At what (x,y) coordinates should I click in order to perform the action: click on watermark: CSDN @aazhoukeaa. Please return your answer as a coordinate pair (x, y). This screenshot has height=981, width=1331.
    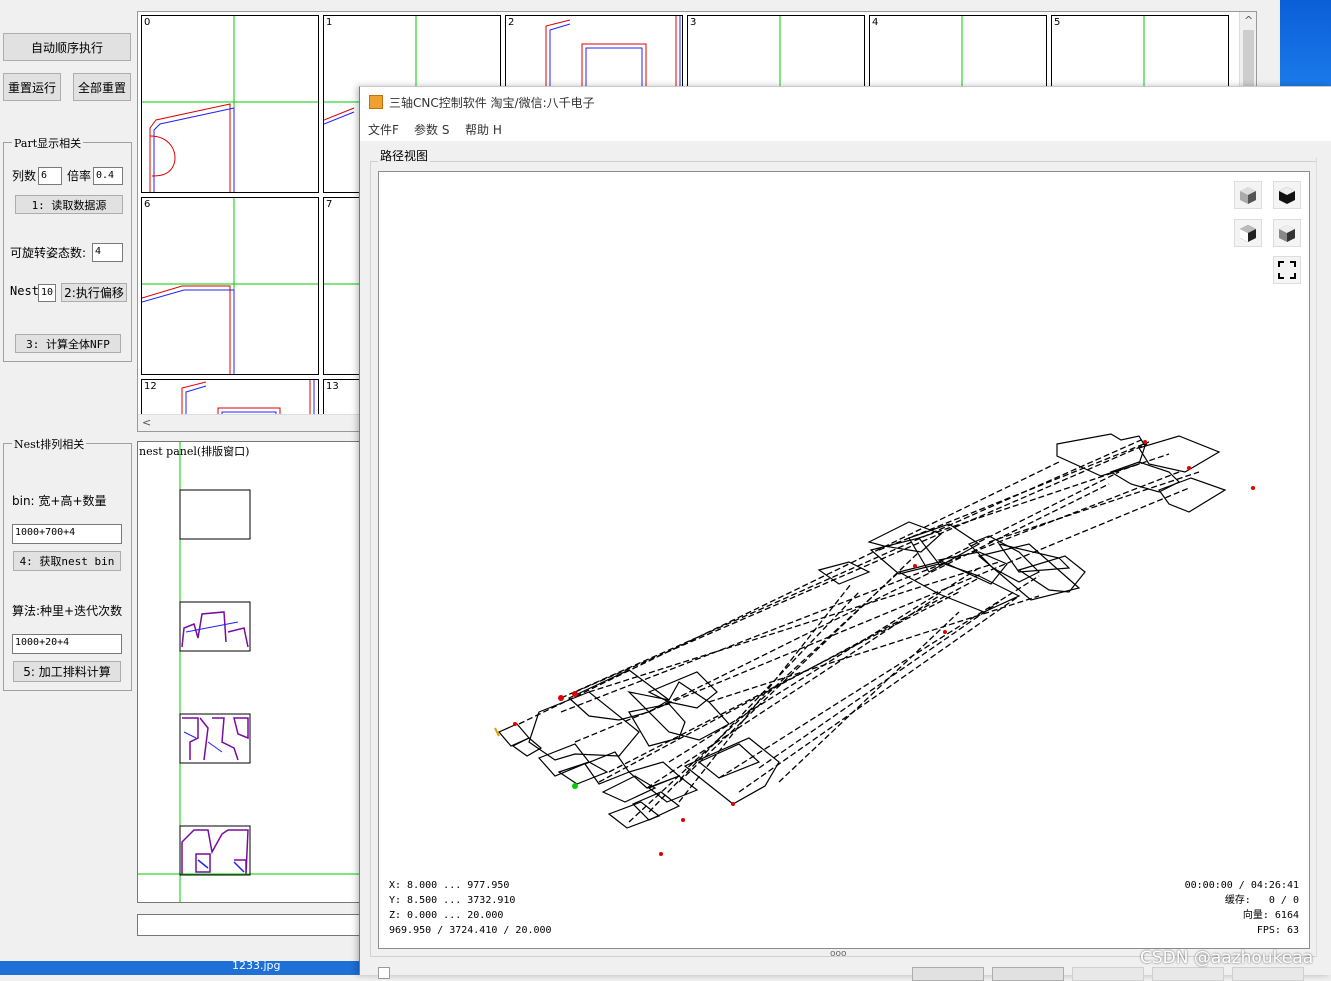
    Looking at the image, I should click on (1227, 958).